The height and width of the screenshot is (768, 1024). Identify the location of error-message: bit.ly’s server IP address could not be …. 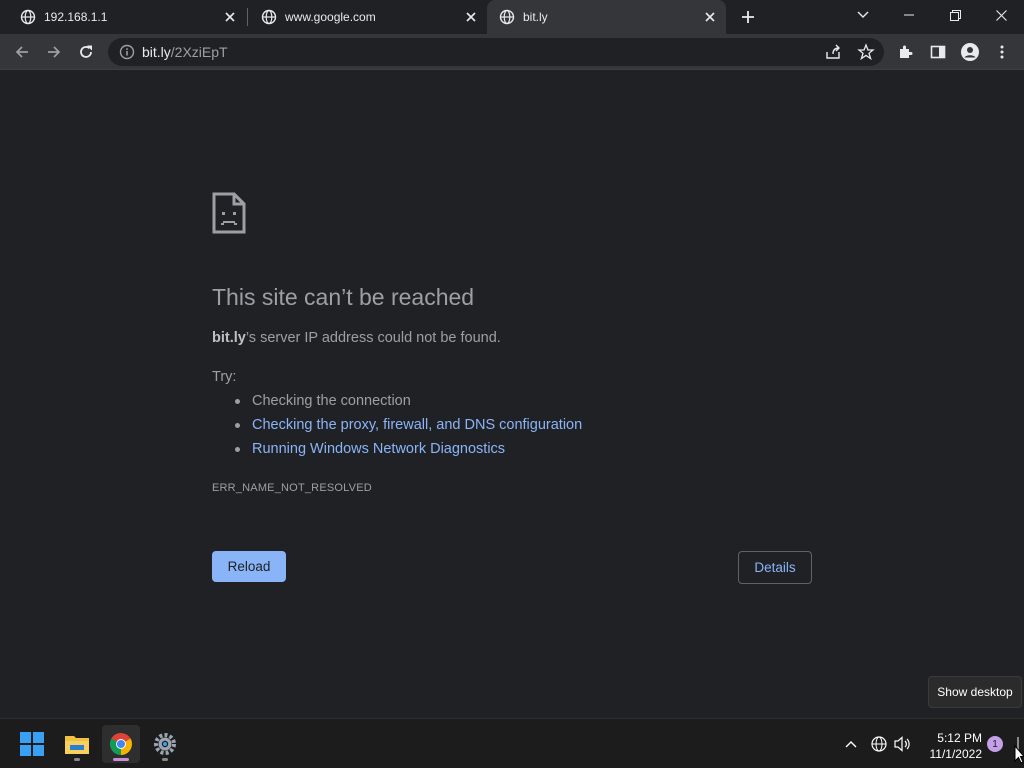
(356, 338).